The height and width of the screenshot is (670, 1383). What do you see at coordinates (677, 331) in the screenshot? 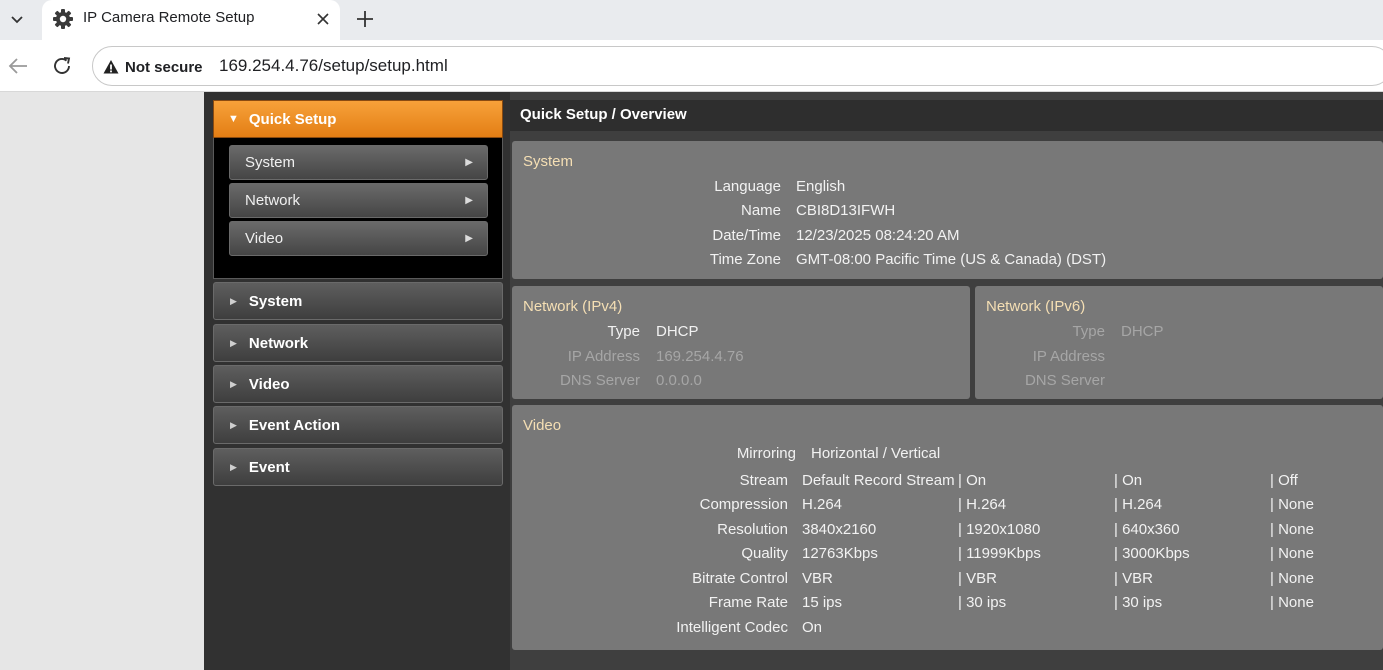
I see `ipv4-type-value: DHCP` at bounding box center [677, 331].